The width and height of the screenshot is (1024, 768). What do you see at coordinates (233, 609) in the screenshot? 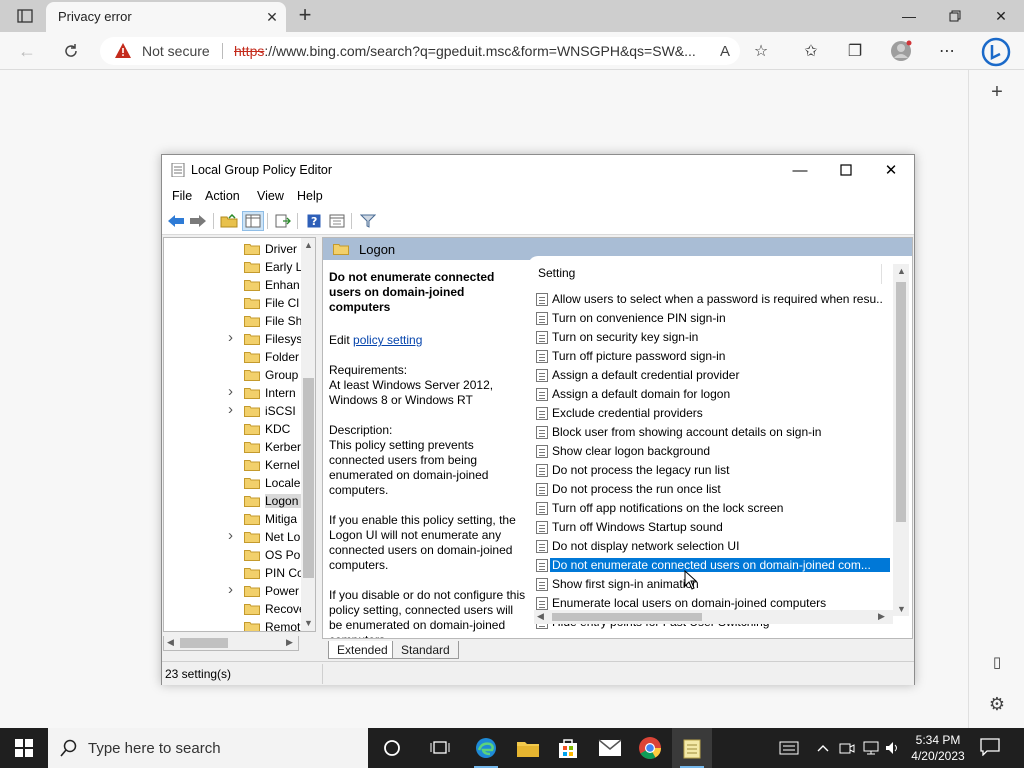
I see `tree-item: Recove` at bounding box center [233, 609].